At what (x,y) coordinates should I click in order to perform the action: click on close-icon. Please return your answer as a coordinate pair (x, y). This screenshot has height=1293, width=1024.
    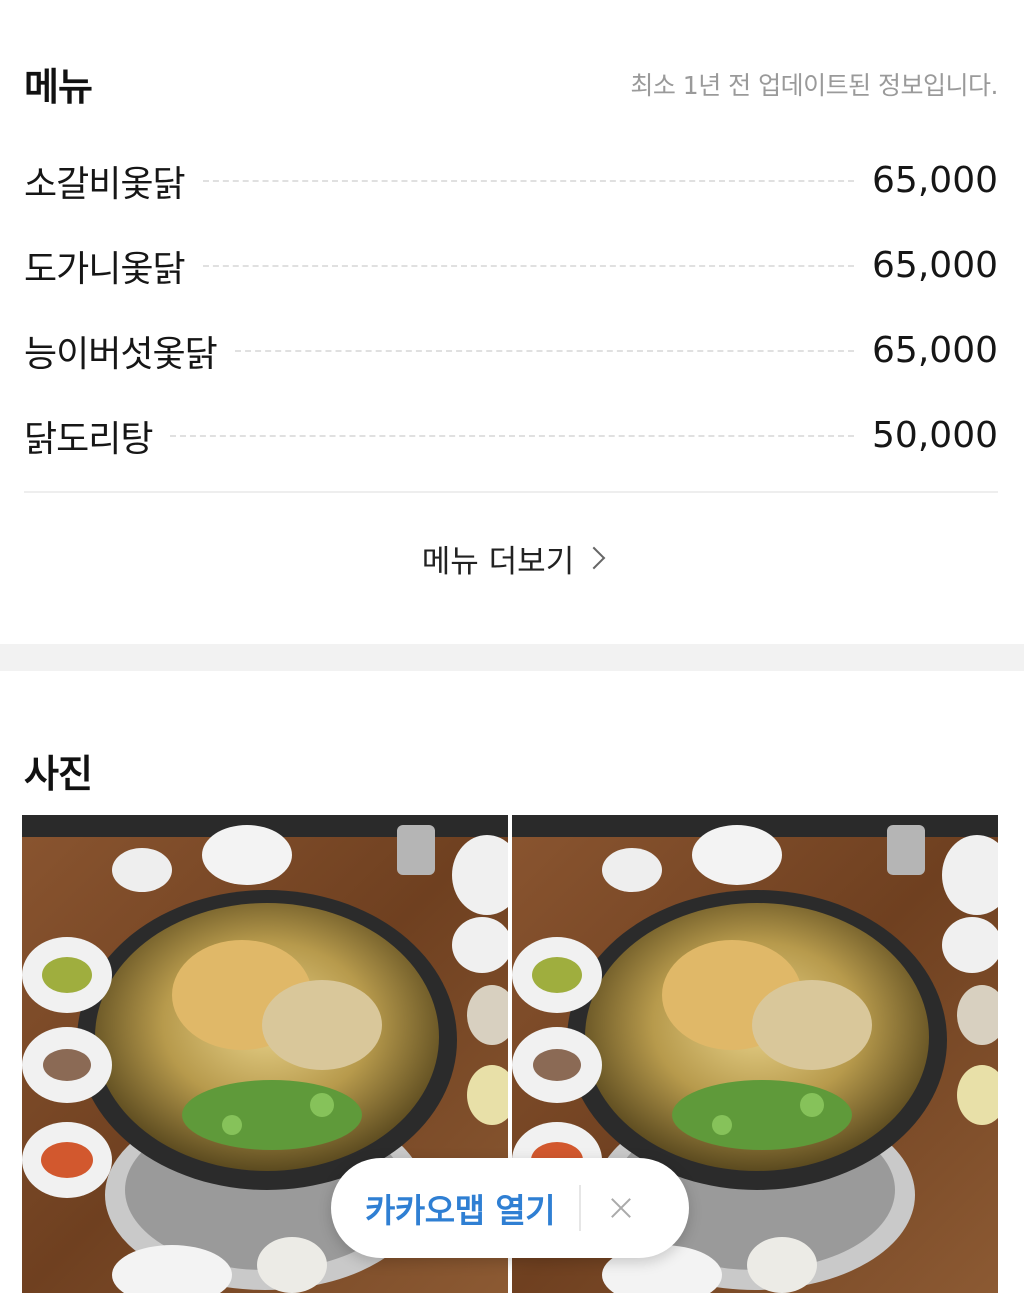
    Looking at the image, I should click on (621, 1208).